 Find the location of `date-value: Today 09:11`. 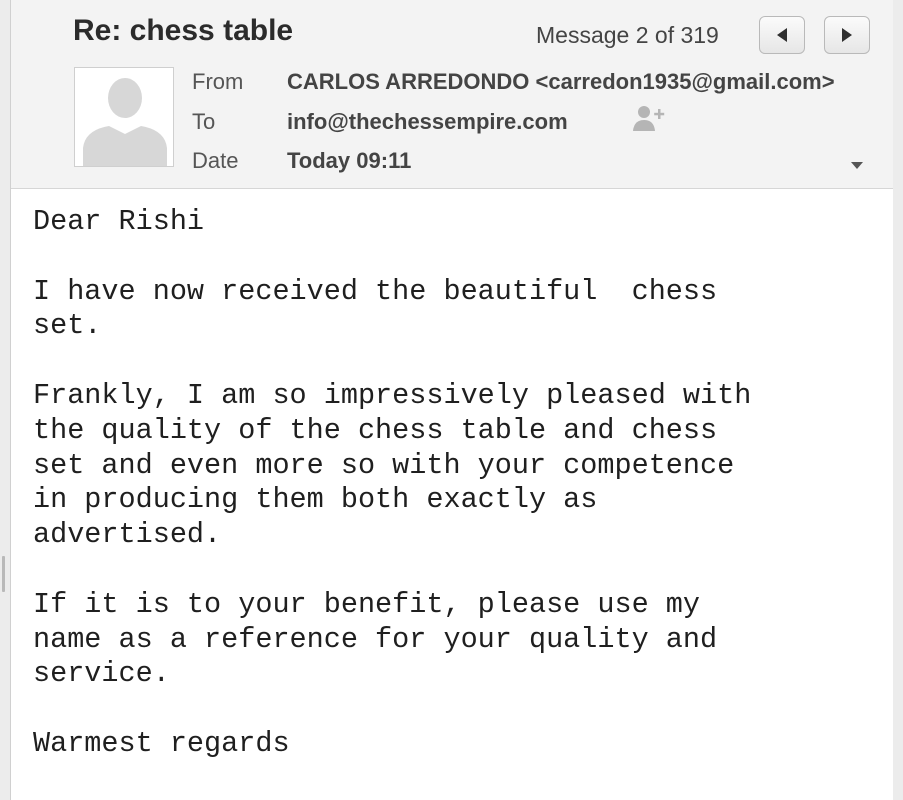

date-value: Today 09:11 is located at coordinates (349, 160).